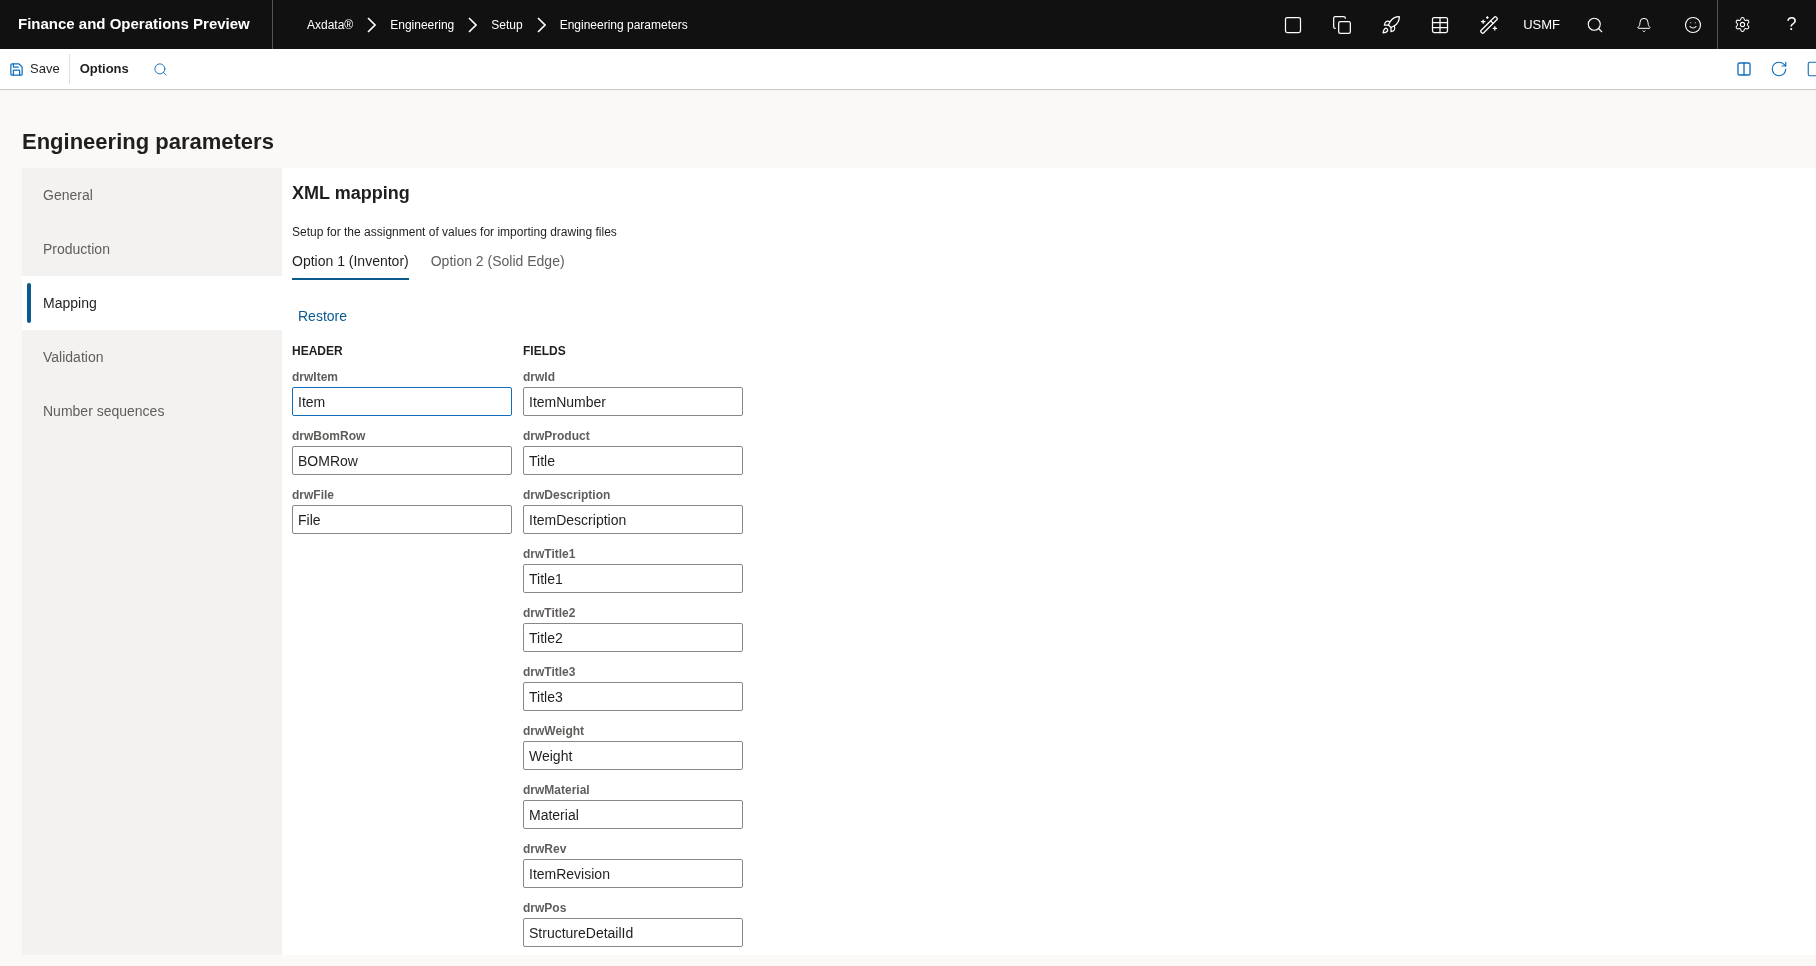 This screenshot has width=1816, height=966. What do you see at coordinates (152, 303) in the screenshot?
I see `sidebar-item: Mapping` at bounding box center [152, 303].